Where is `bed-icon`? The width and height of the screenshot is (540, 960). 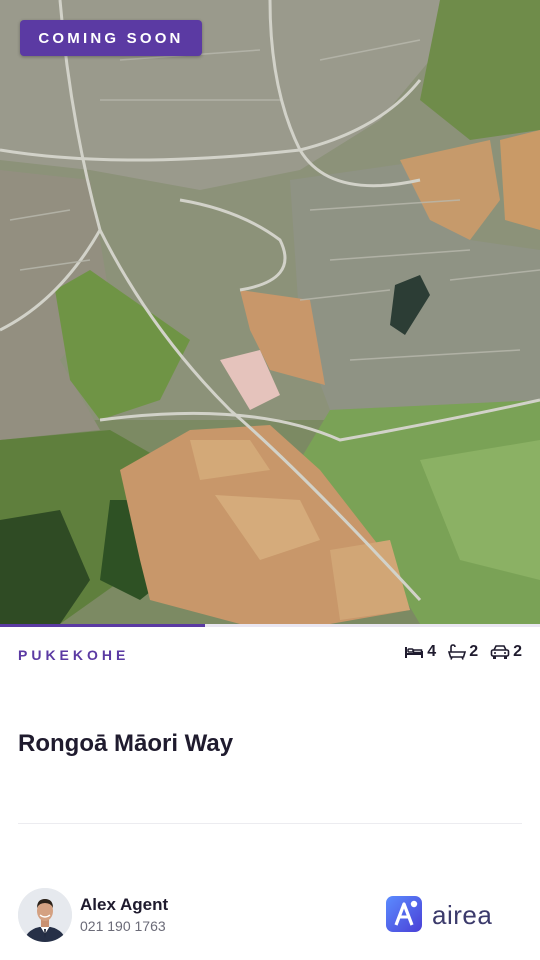 bed-icon is located at coordinates (414, 652).